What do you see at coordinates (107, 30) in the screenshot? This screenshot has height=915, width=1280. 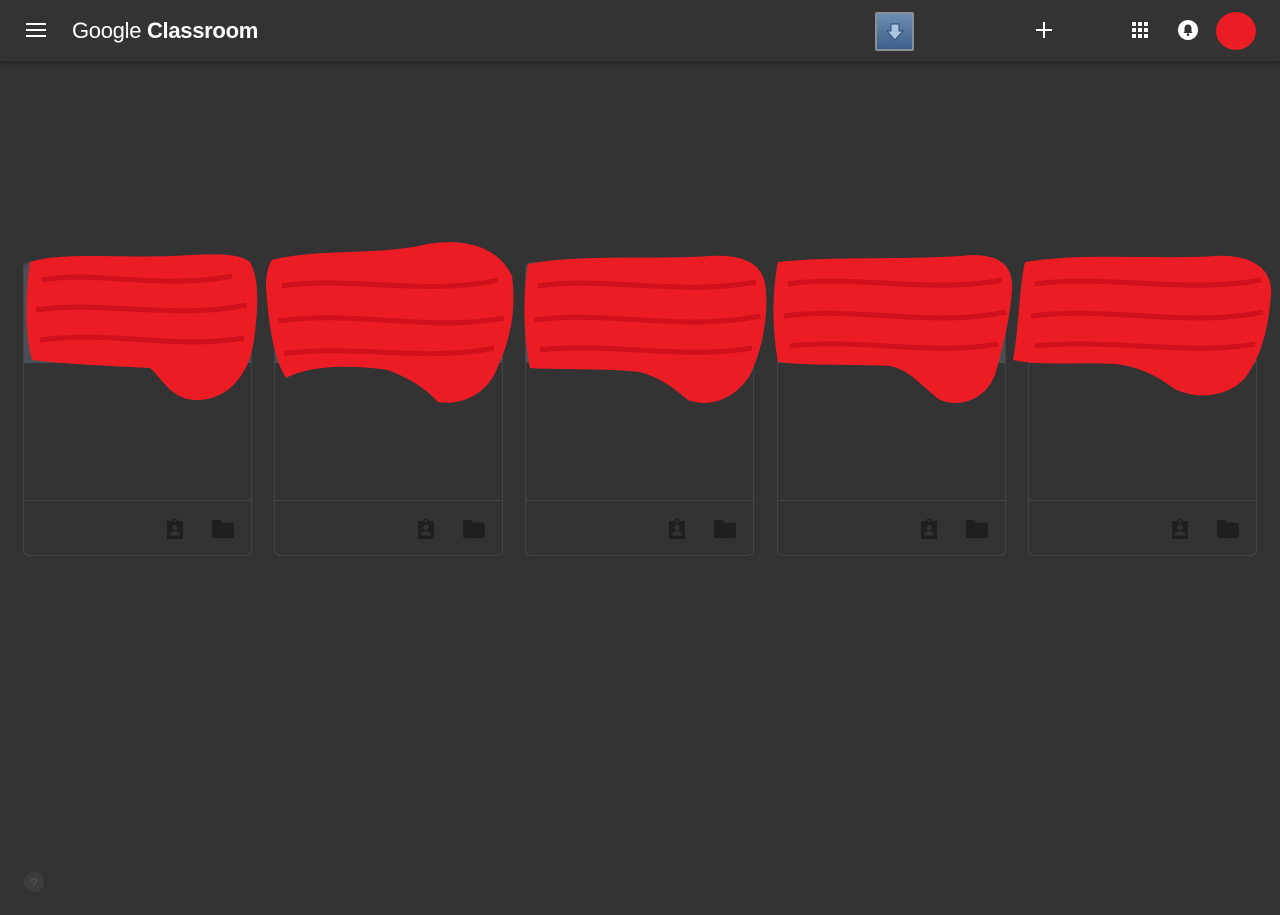 I see `logo-brand: Google` at bounding box center [107, 30].